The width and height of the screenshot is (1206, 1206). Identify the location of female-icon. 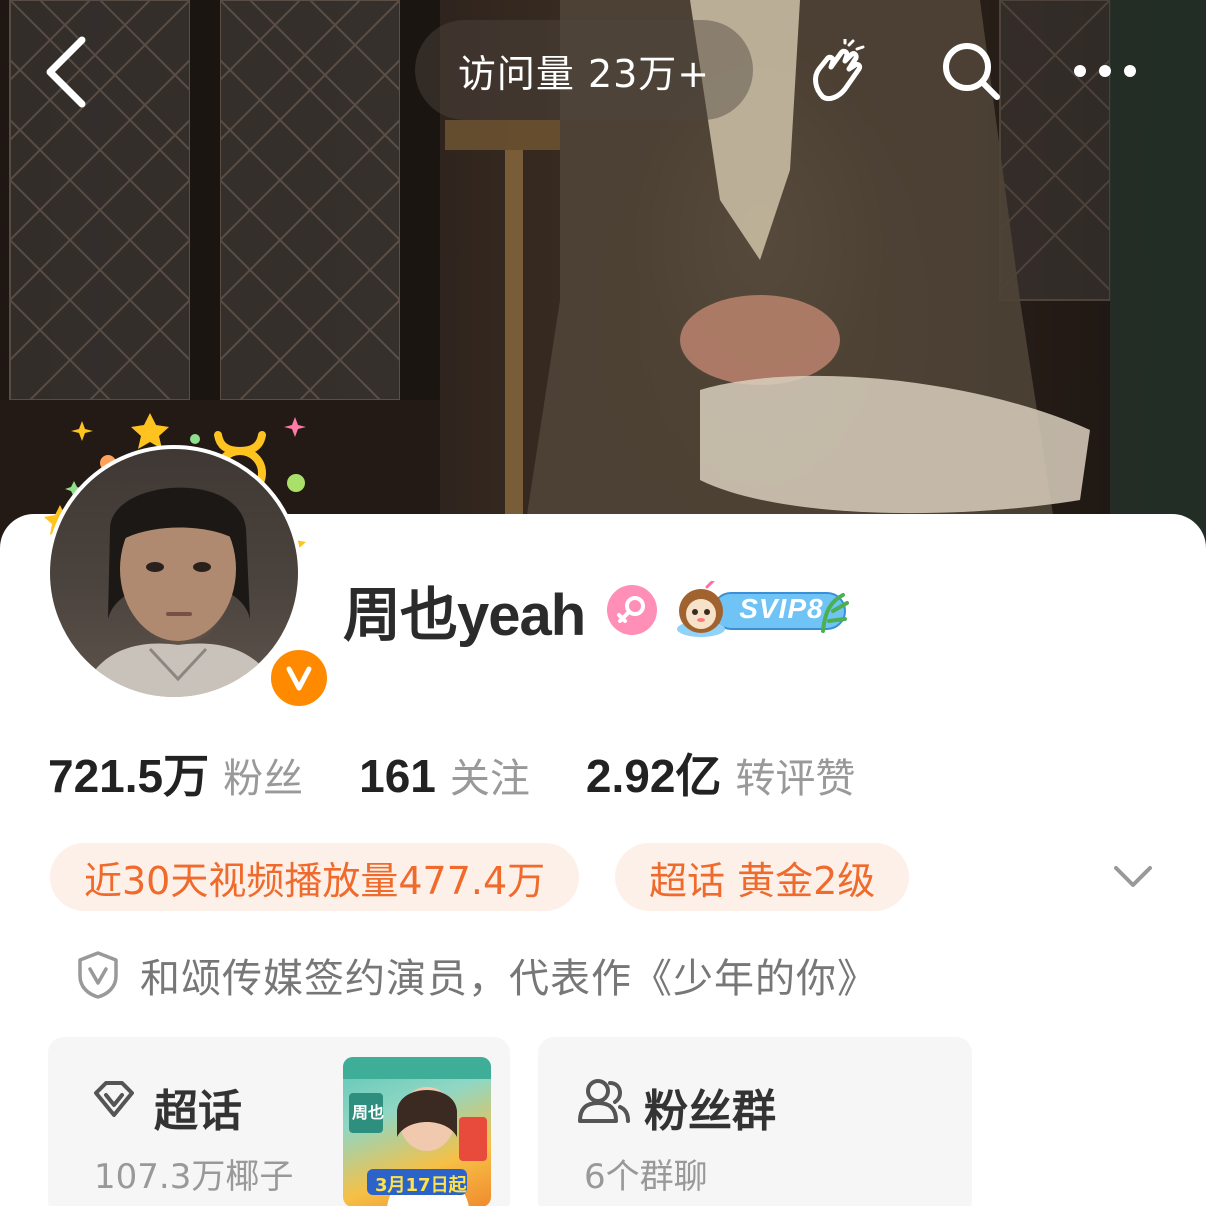
(631, 609).